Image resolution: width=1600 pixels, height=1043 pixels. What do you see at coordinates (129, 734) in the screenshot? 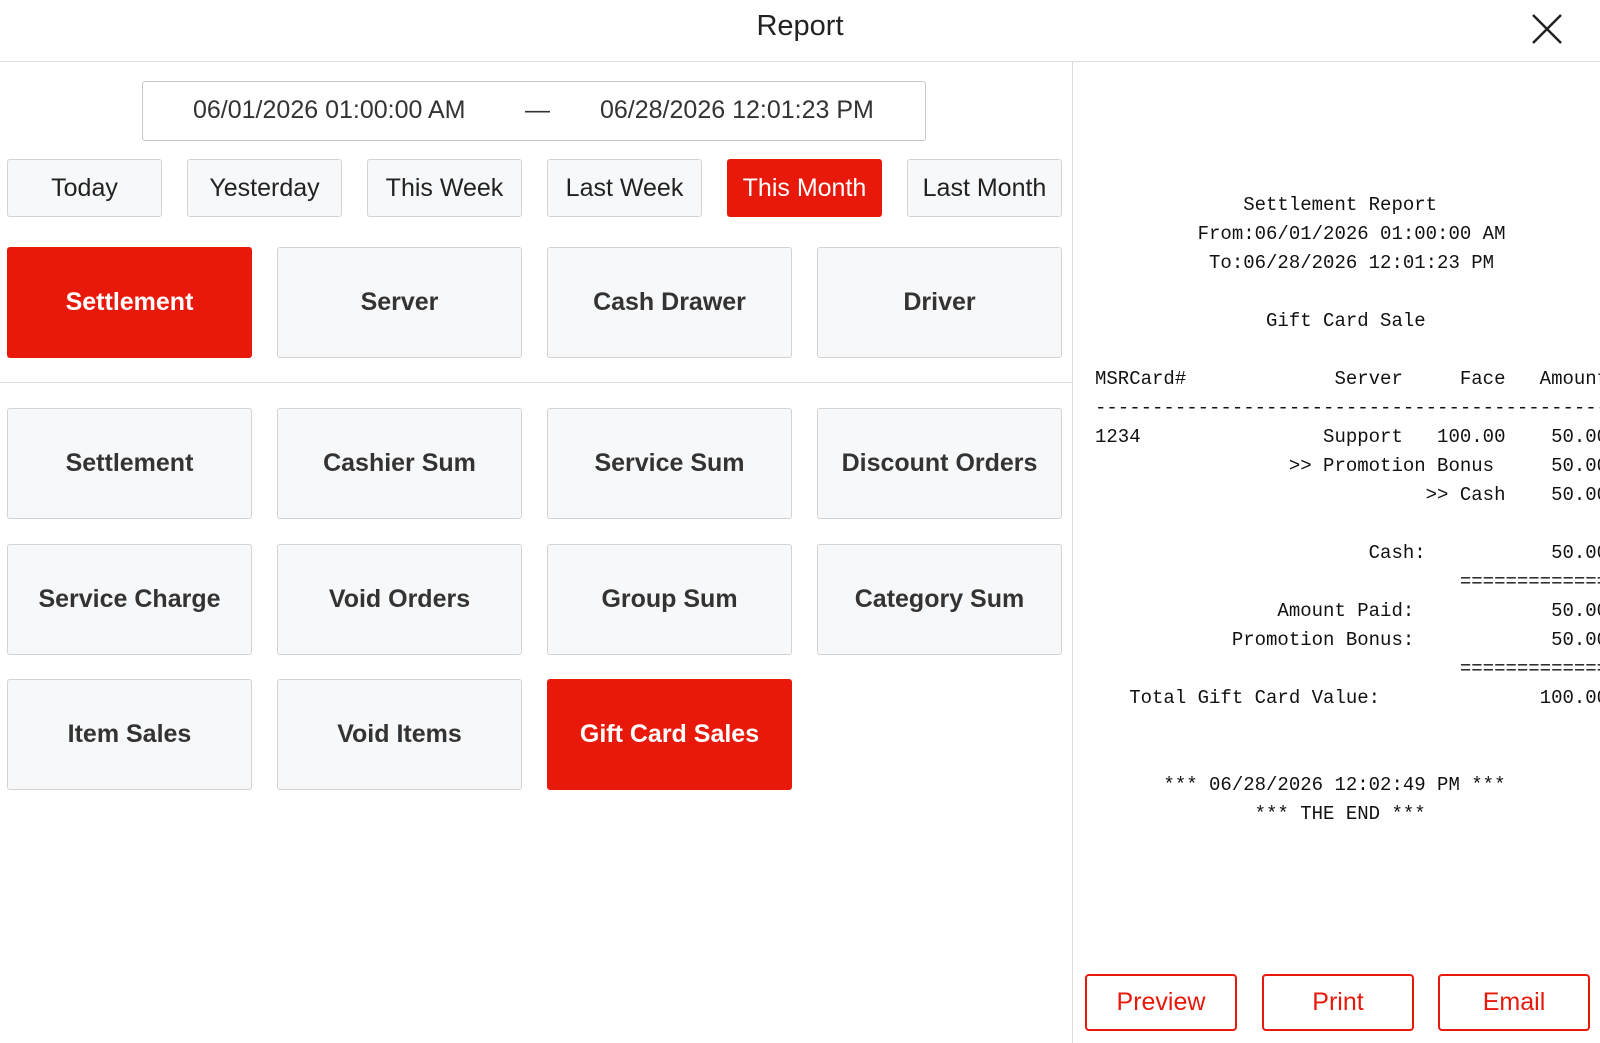
I see `report-item-sales-button: Item Sales` at bounding box center [129, 734].